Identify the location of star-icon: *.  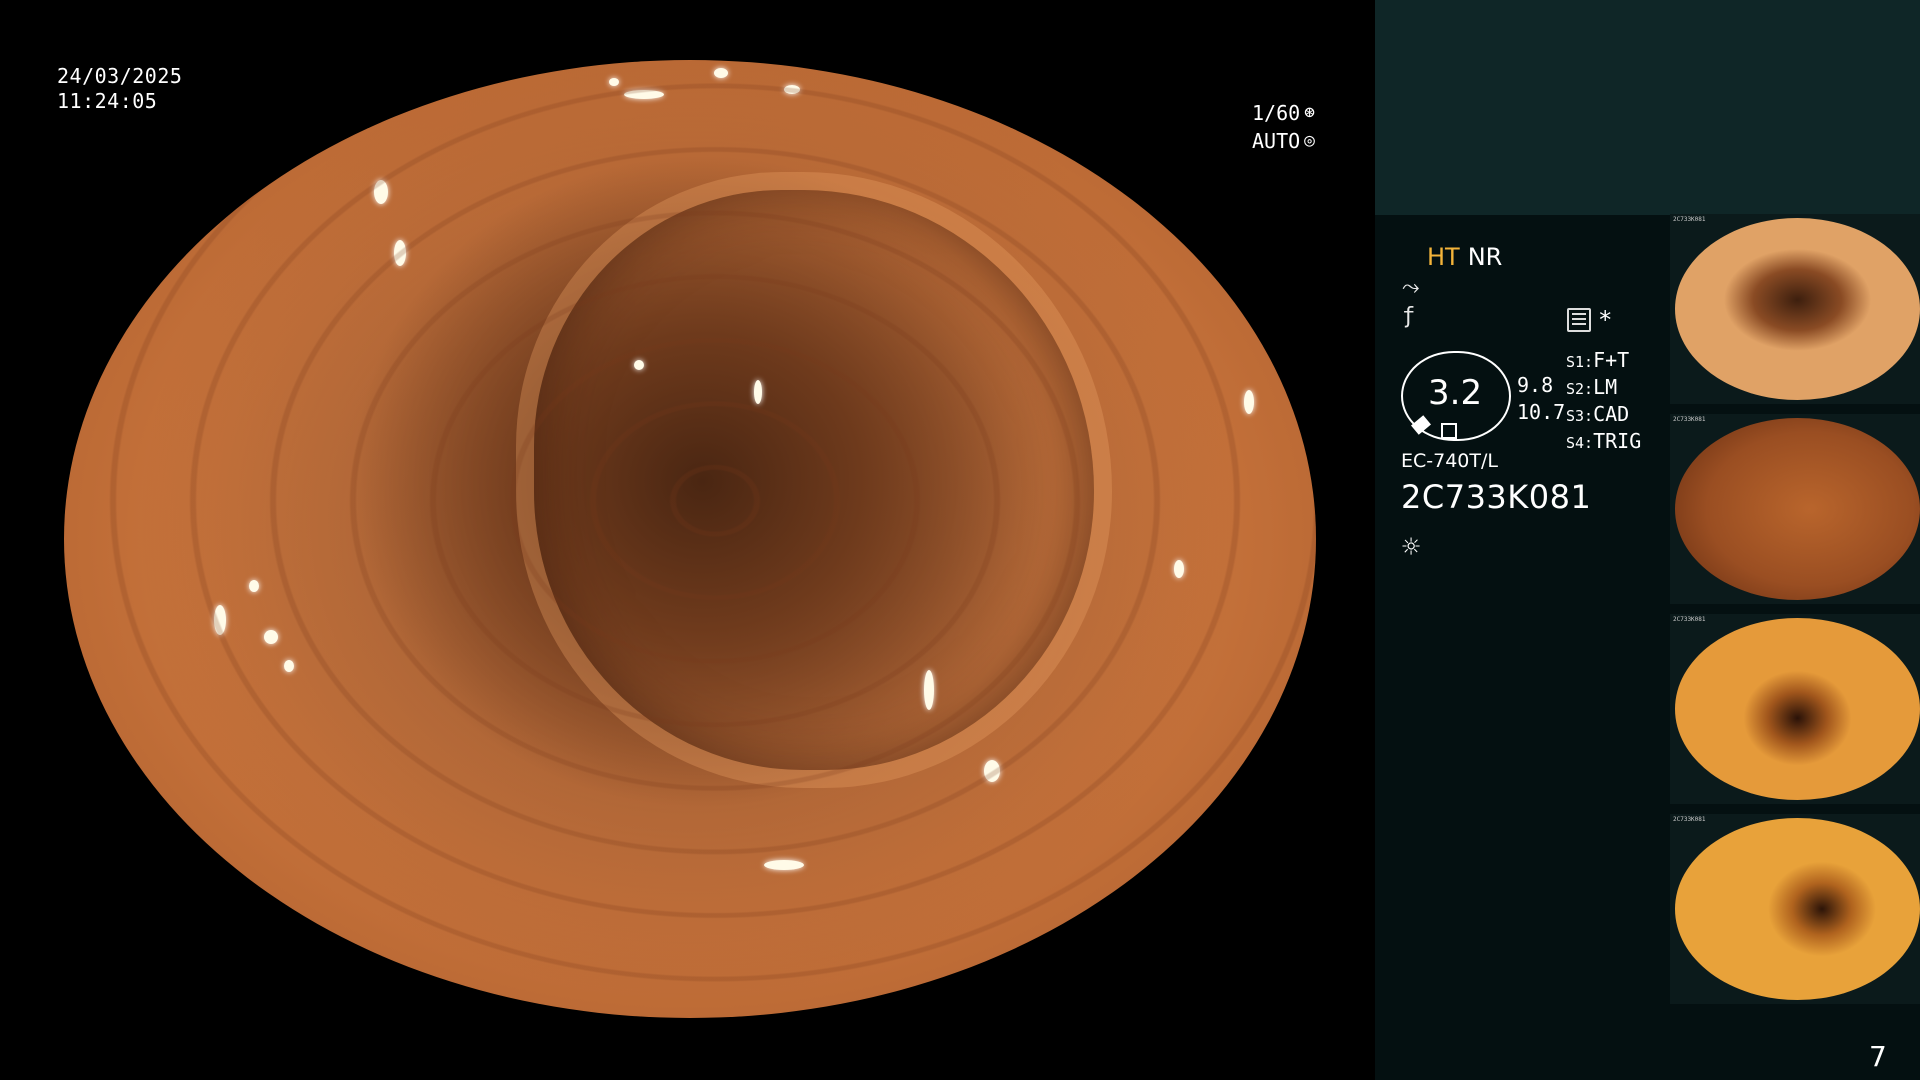
(1605, 320).